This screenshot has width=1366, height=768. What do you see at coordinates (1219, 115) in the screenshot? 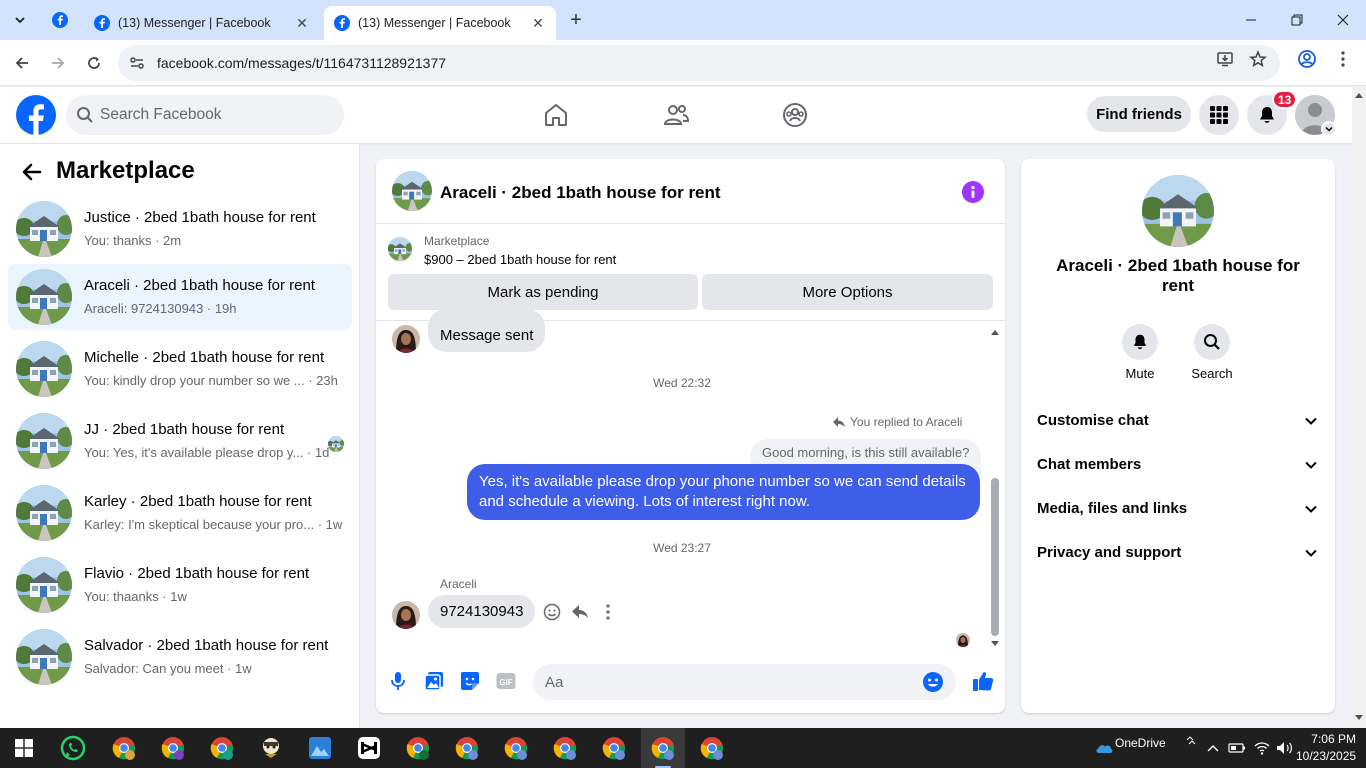
I see `menu-button` at bounding box center [1219, 115].